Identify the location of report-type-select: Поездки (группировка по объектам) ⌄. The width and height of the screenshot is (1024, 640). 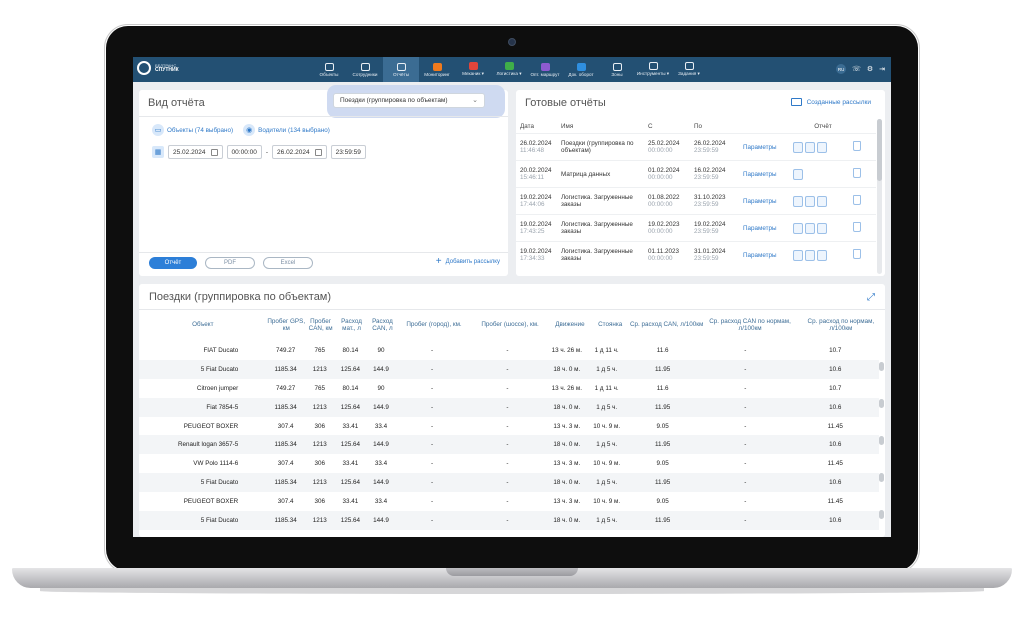
(409, 100).